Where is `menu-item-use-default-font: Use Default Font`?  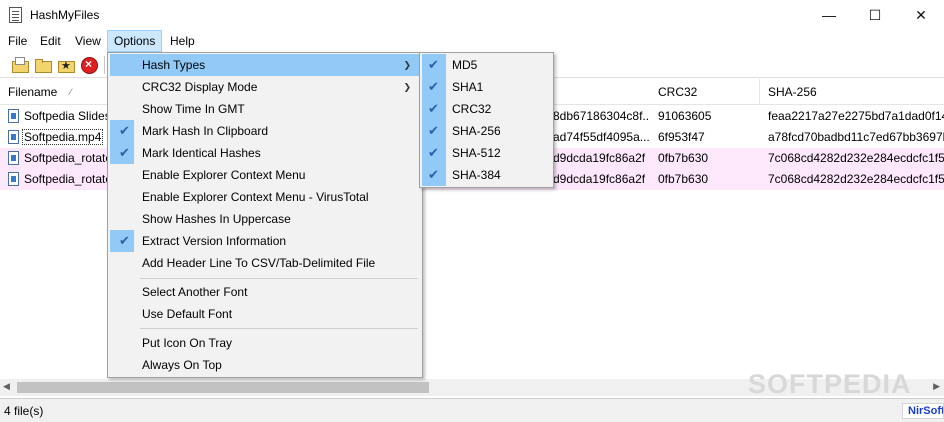
menu-item-use-default-font: Use Default Font is located at coordinates (265, 314).